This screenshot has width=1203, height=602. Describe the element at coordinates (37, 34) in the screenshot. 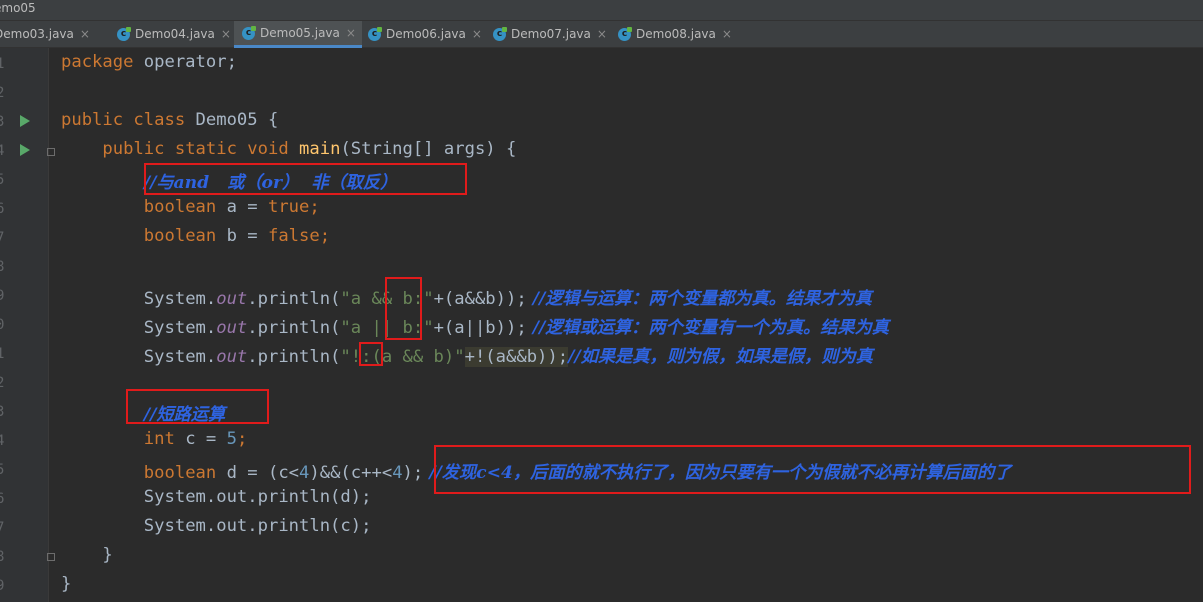

I see `tab-label: Demo03.java` at that location.